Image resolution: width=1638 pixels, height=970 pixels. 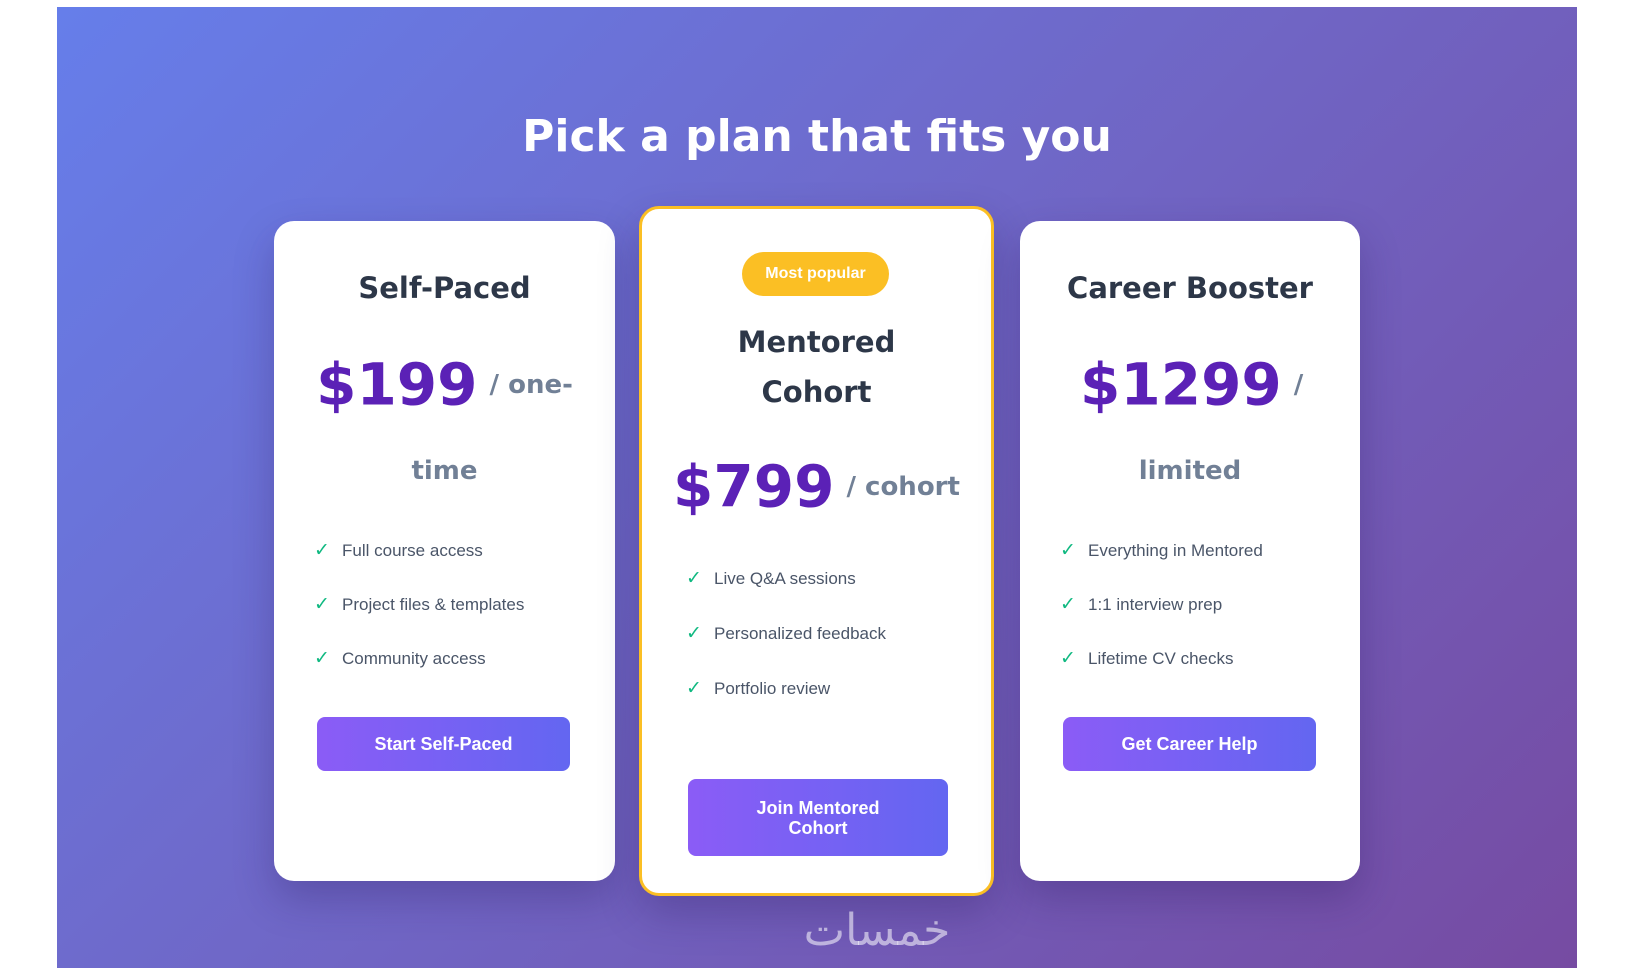 What do you see at coordinates (1175, 550) in the screenshot?
I see `feature-label: Everything in Mentored` at bounding box center [1175, 550].